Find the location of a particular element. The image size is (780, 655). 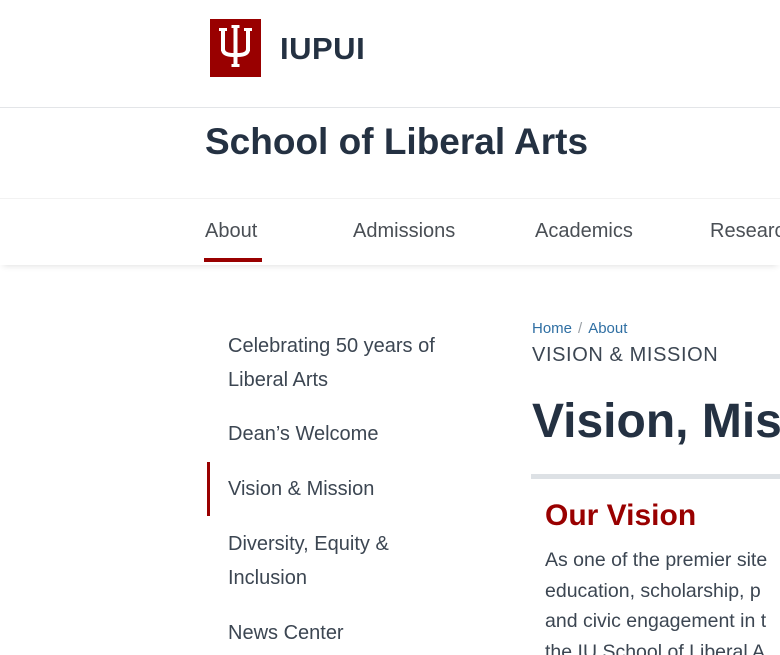

breadcrumb: Home / About is located at coordinates (579, 329).